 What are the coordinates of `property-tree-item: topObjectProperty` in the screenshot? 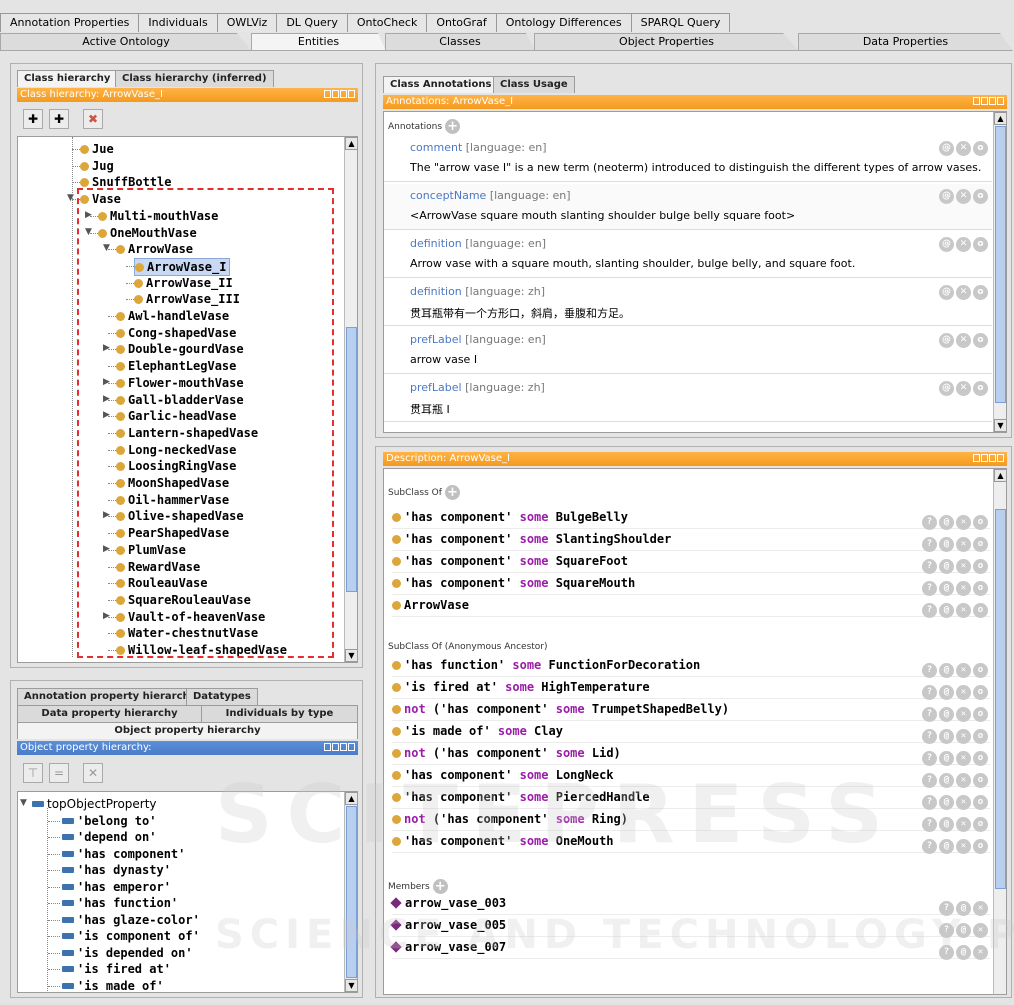 It's located at (94, 804).